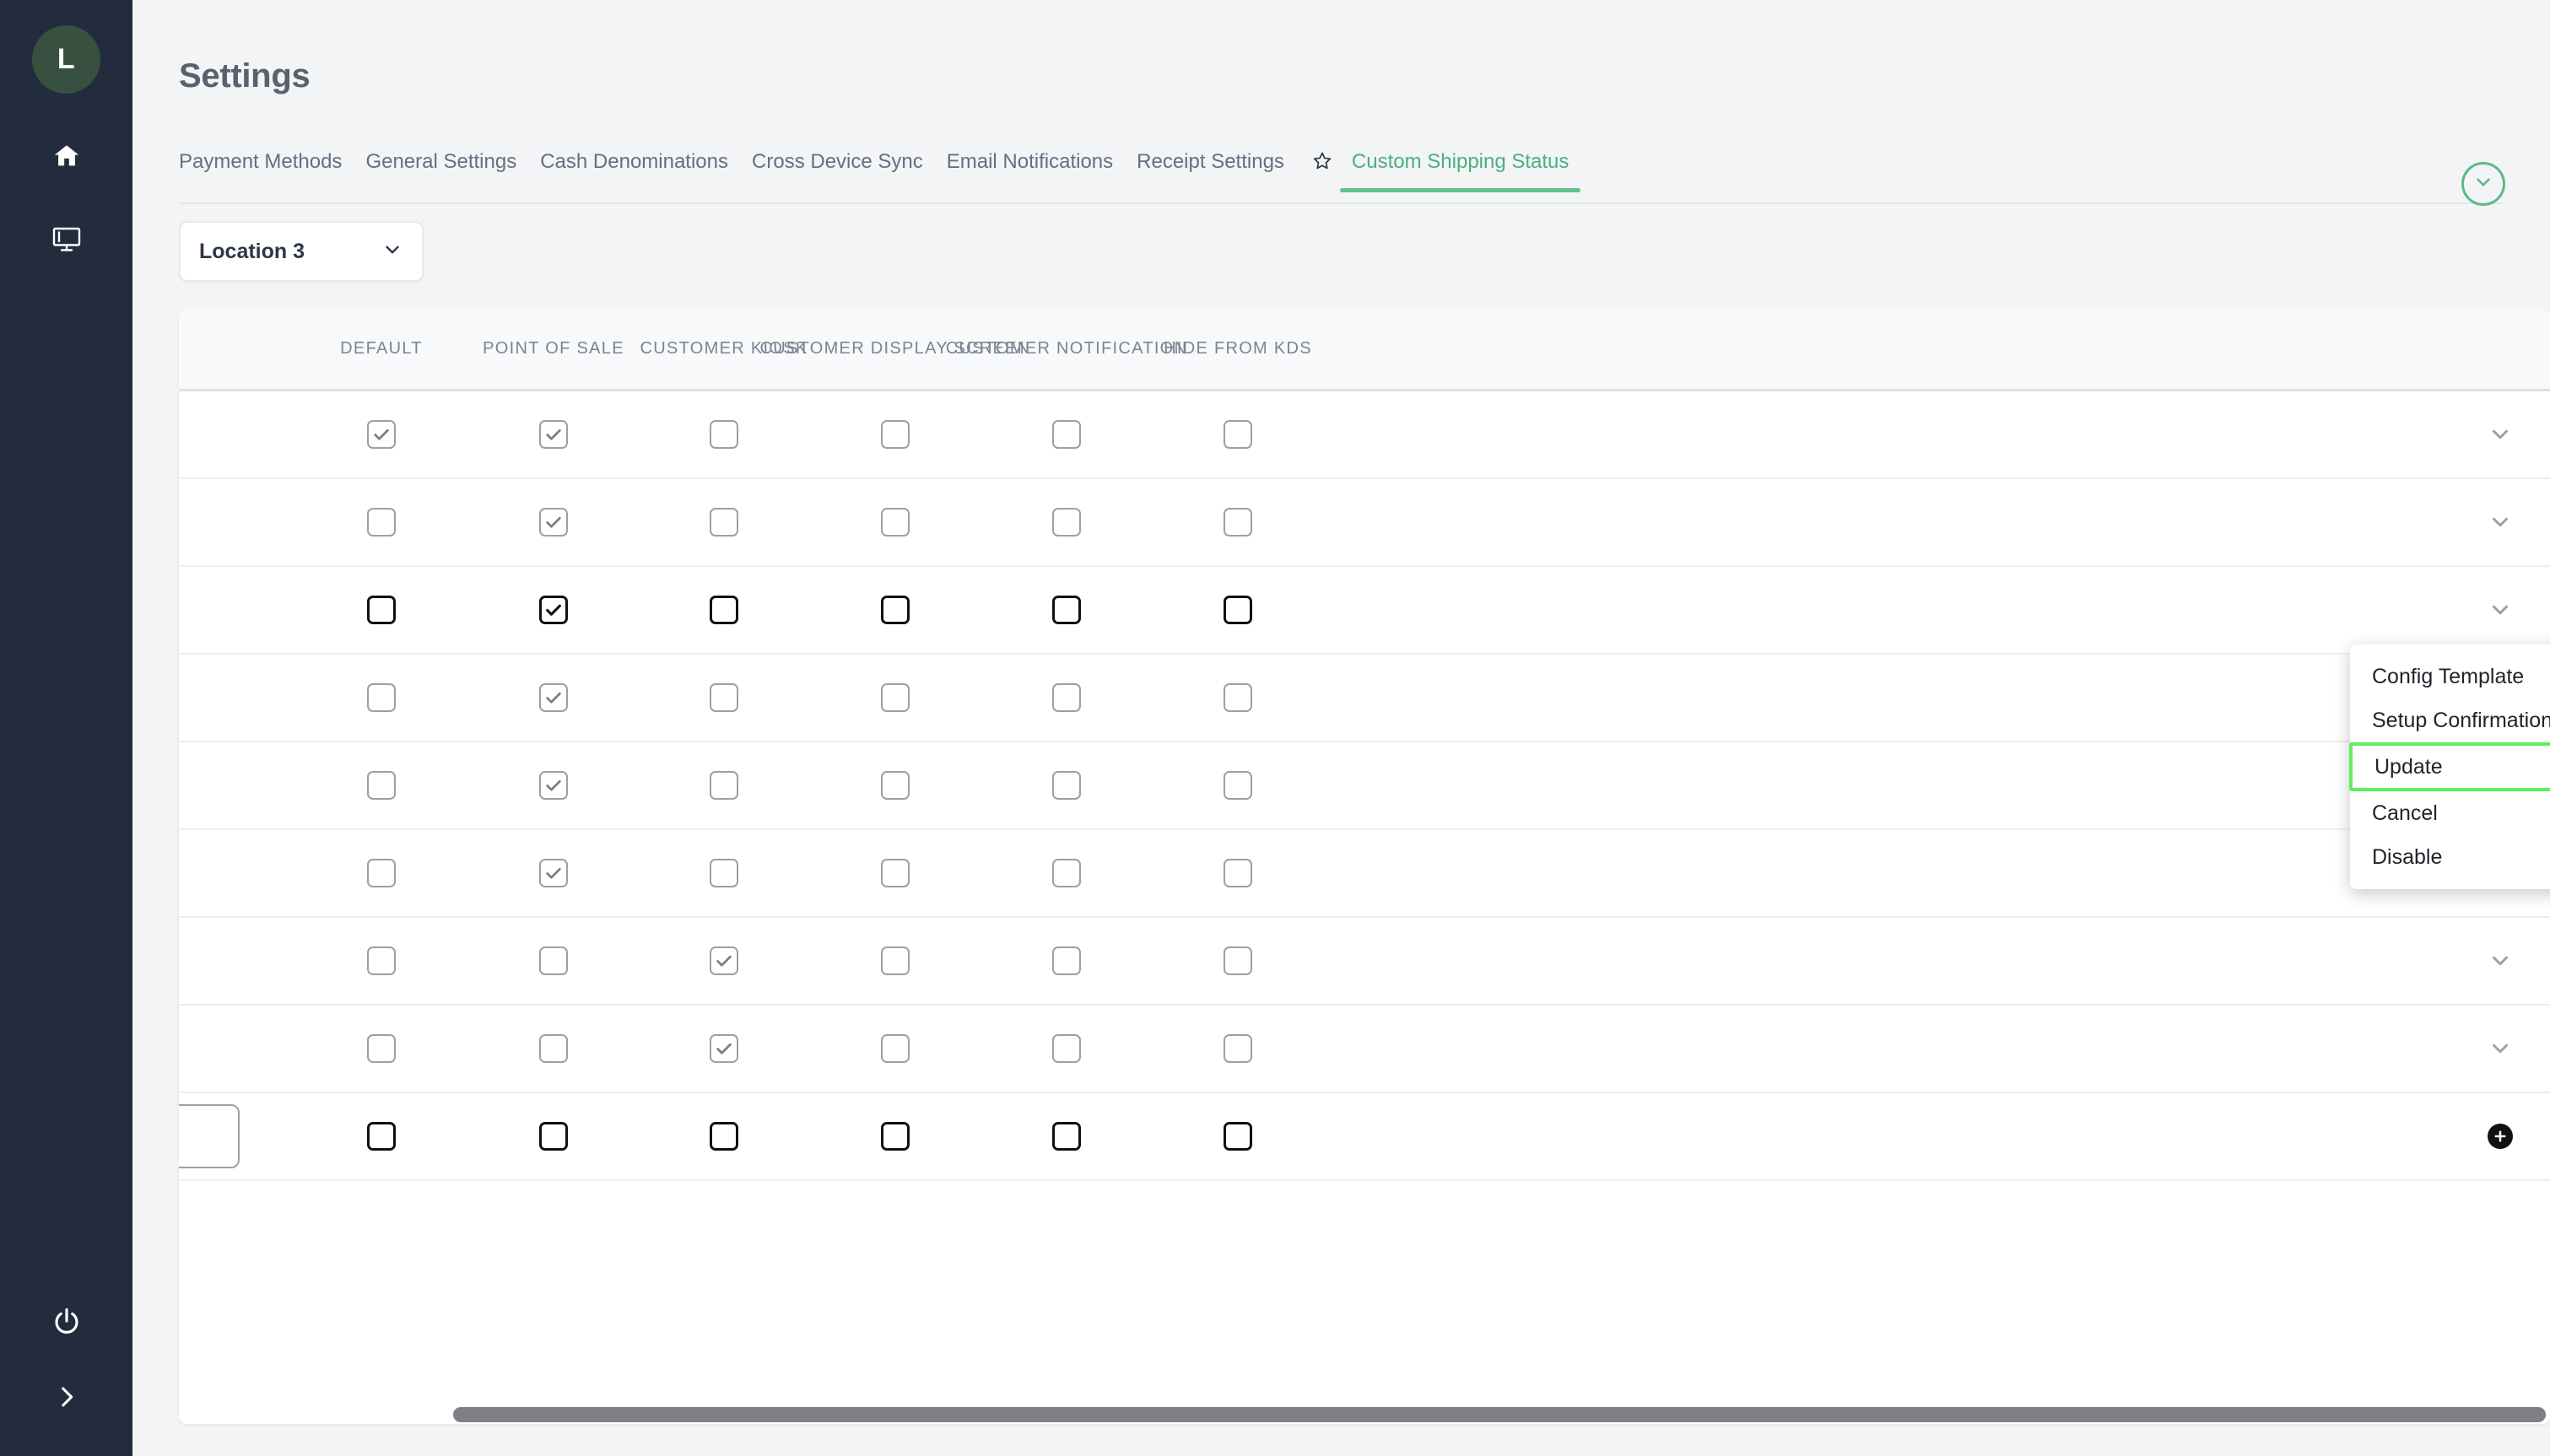 The height and width of the screenshot is (1456, 2550). What do you see at coordinates (634, 171) in the screenshot?
I see `tab-cash-denominations: Cash Denominations` at bounding box center [634, 171].